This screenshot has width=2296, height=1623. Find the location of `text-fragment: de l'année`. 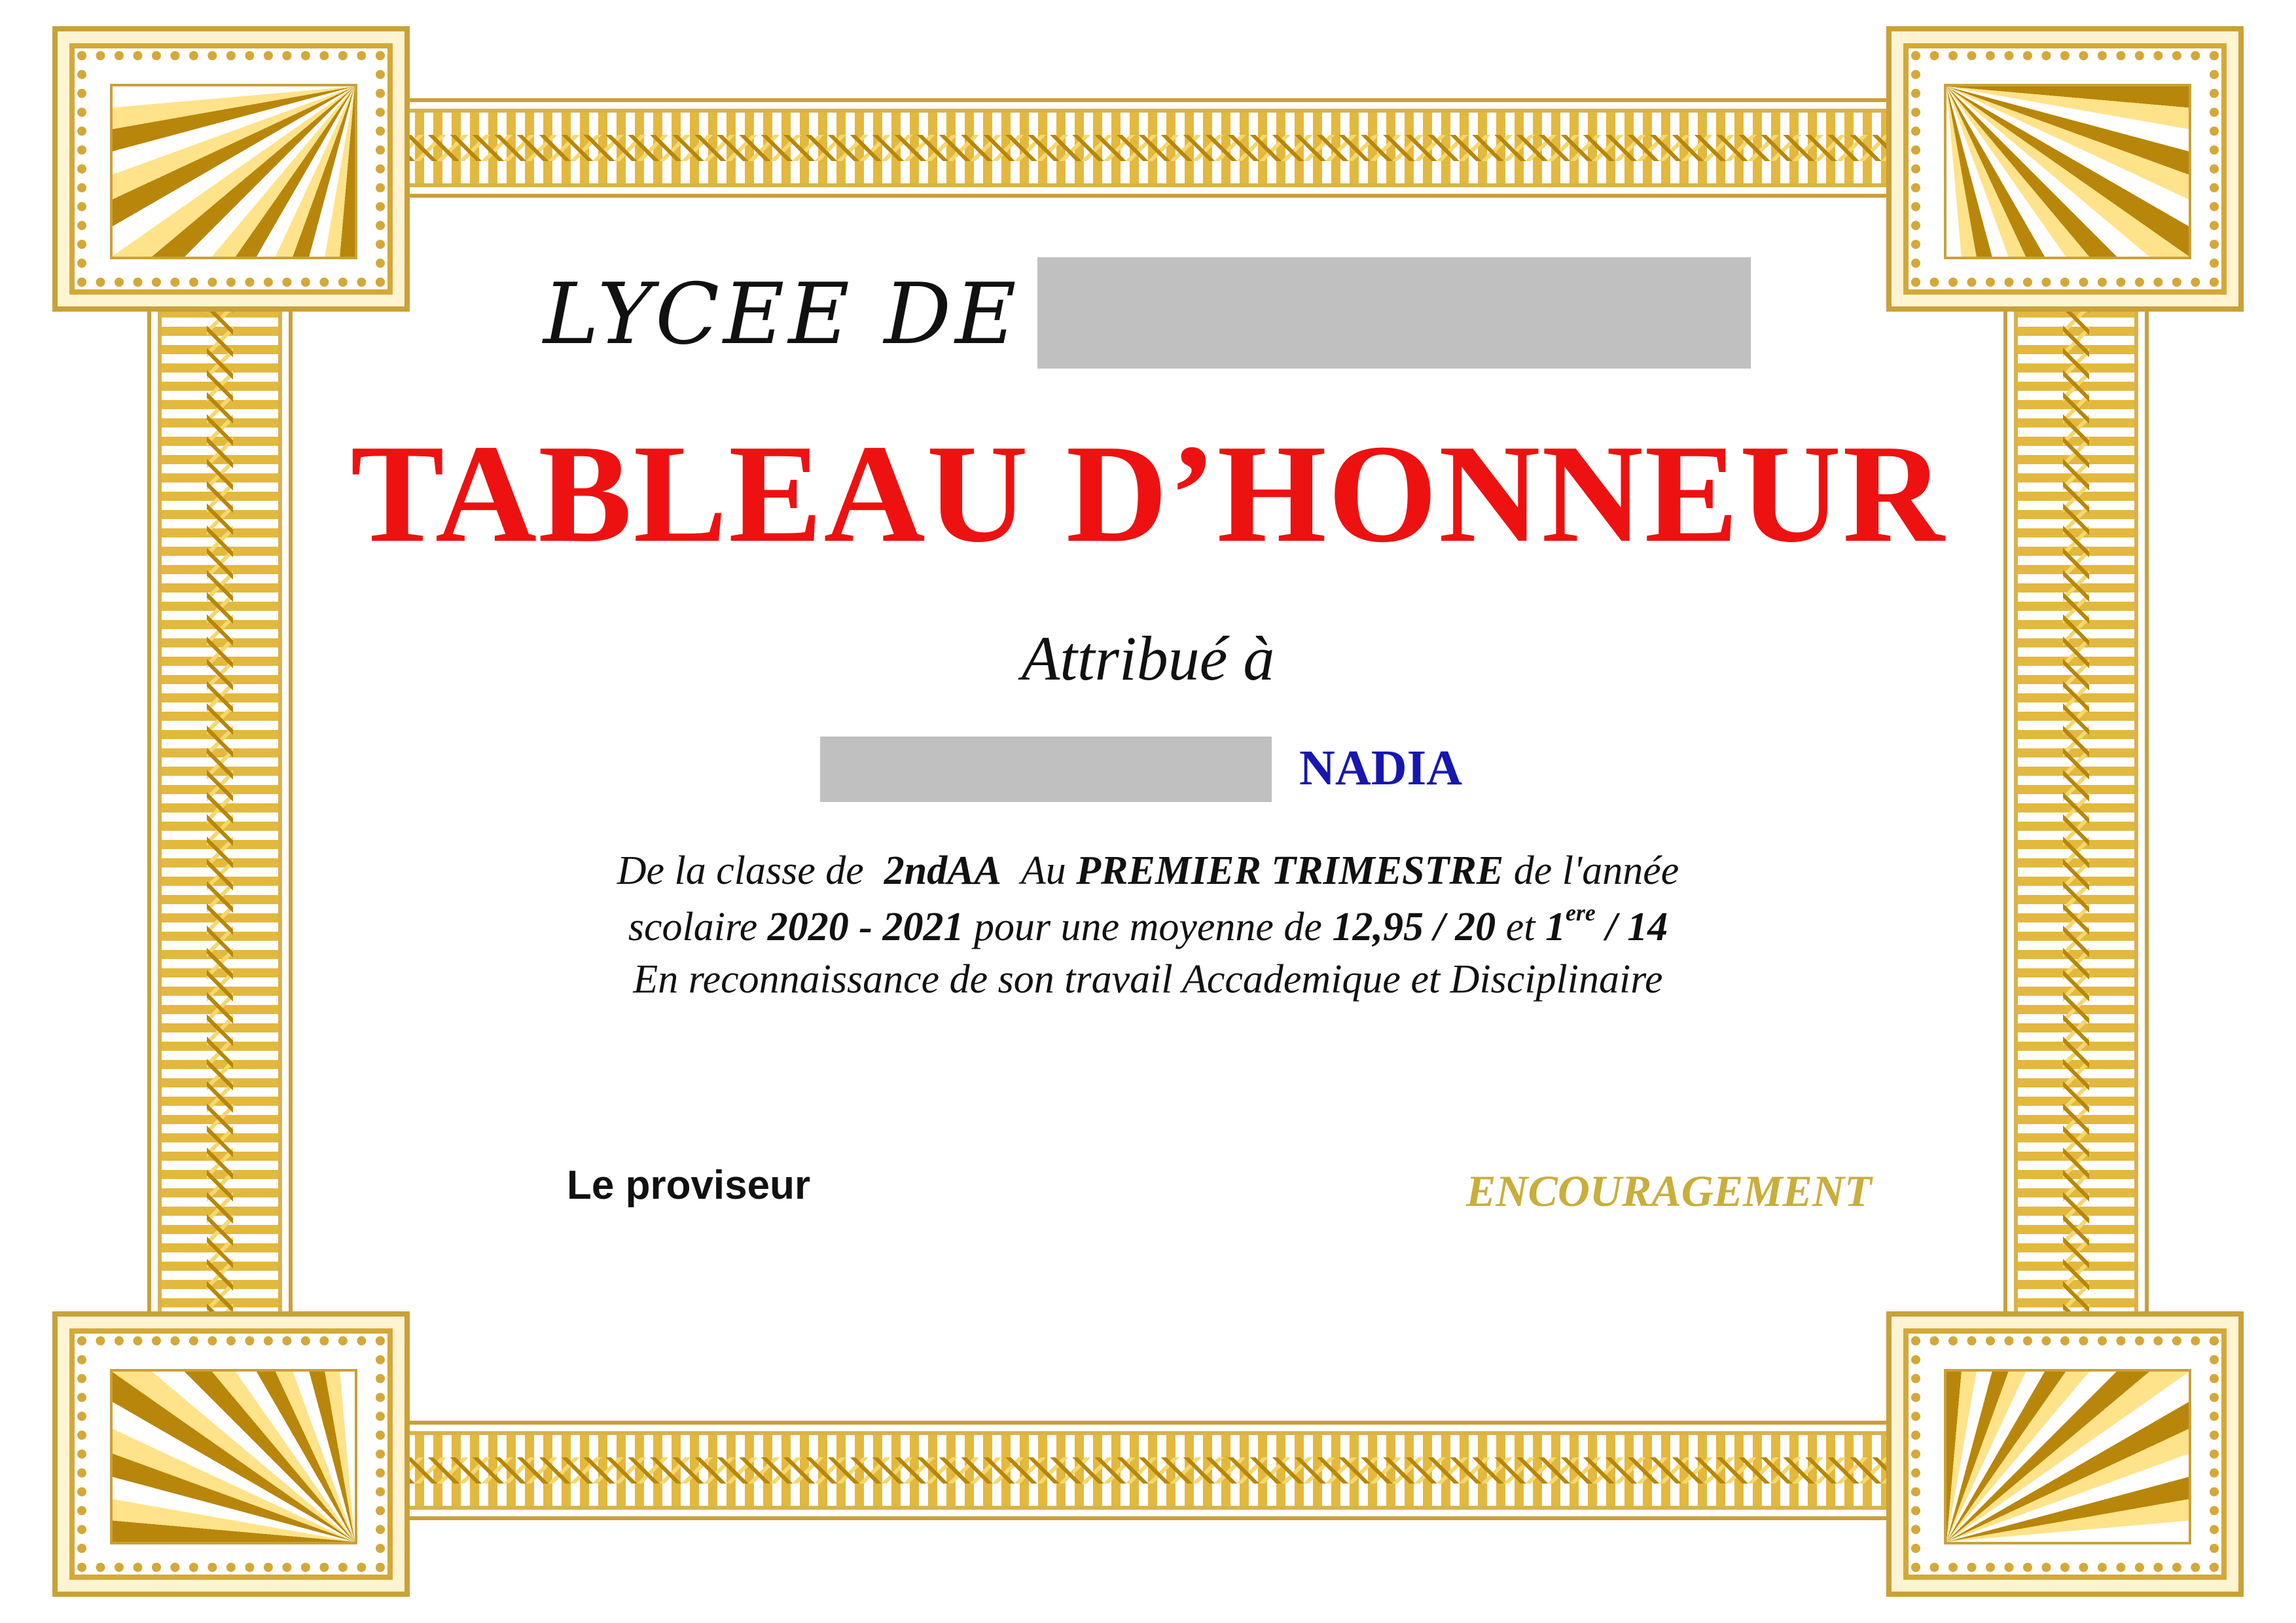

text-fragment: de l'année is located at coordinates (1591, 870).